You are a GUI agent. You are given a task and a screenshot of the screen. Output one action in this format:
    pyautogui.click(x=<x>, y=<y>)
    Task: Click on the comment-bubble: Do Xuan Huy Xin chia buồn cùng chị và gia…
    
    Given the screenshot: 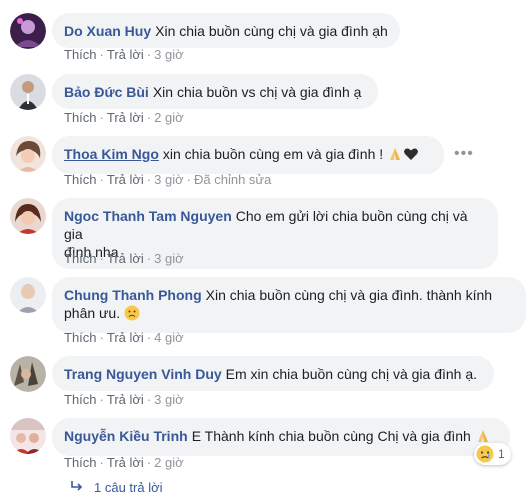 What is the action you would take?
    pyautogui.click(x=226, y=30)
    